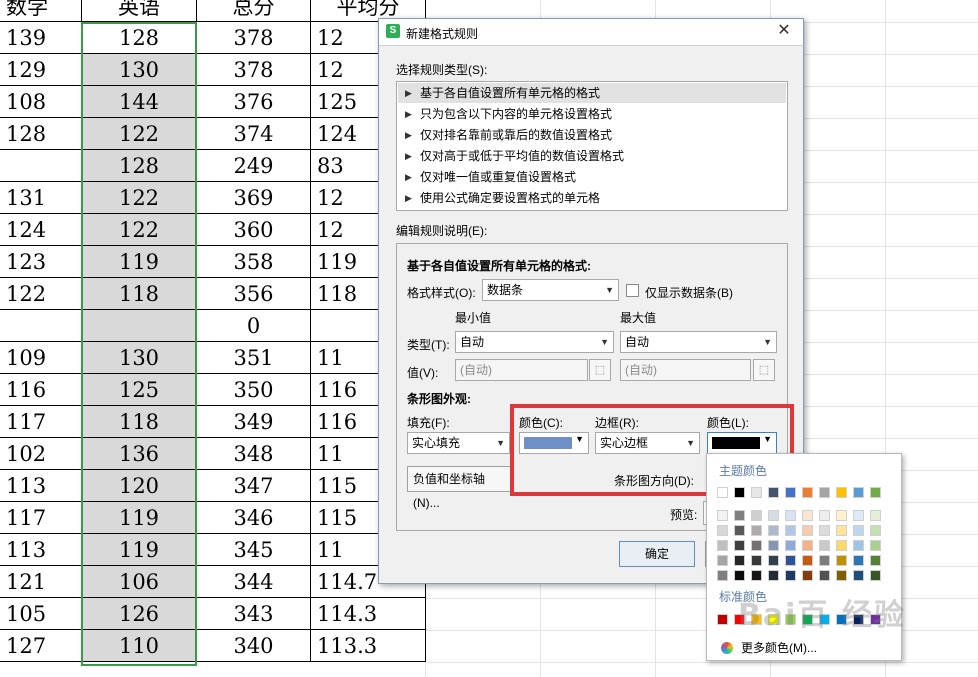 This screenshot has height=677, width=978. I want to click on table-cell: 344, so click(254, 582).